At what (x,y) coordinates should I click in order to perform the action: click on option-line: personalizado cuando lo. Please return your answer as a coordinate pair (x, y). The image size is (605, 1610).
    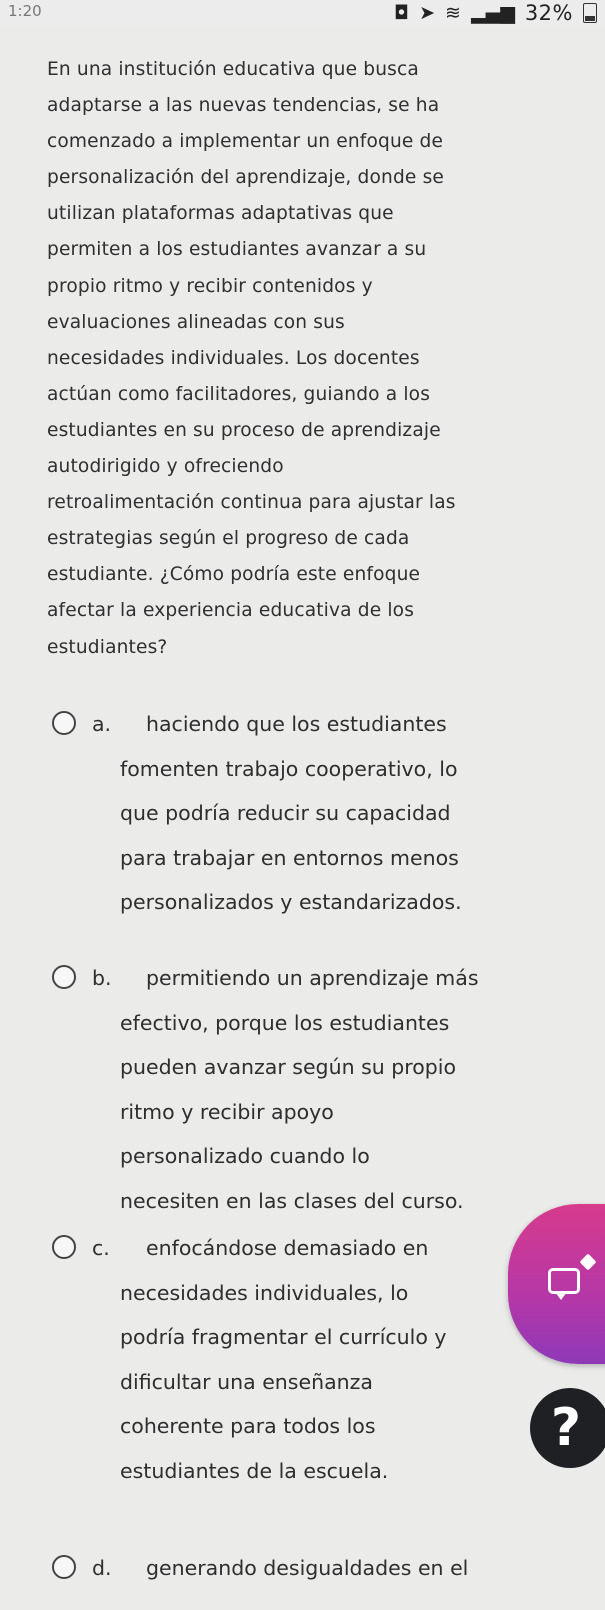
    Looking at the image, I should click on (245, 1156).